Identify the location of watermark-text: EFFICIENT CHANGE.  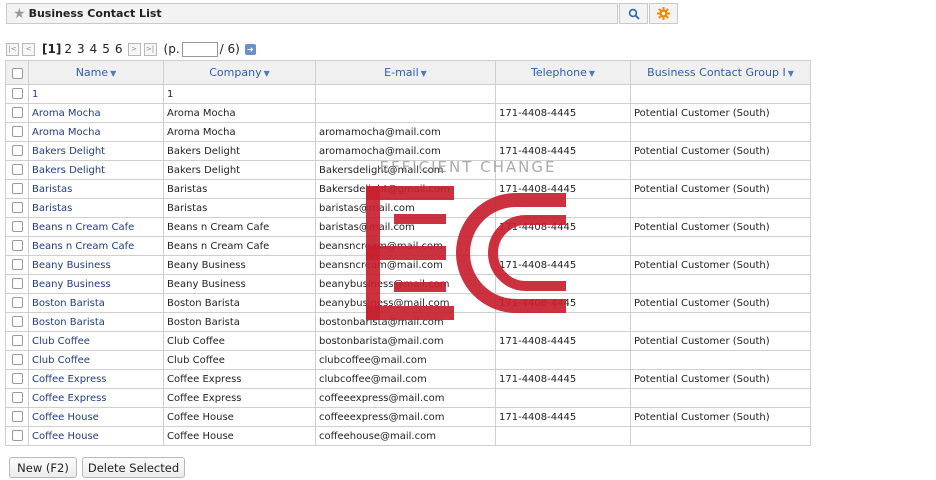
(468, 167).